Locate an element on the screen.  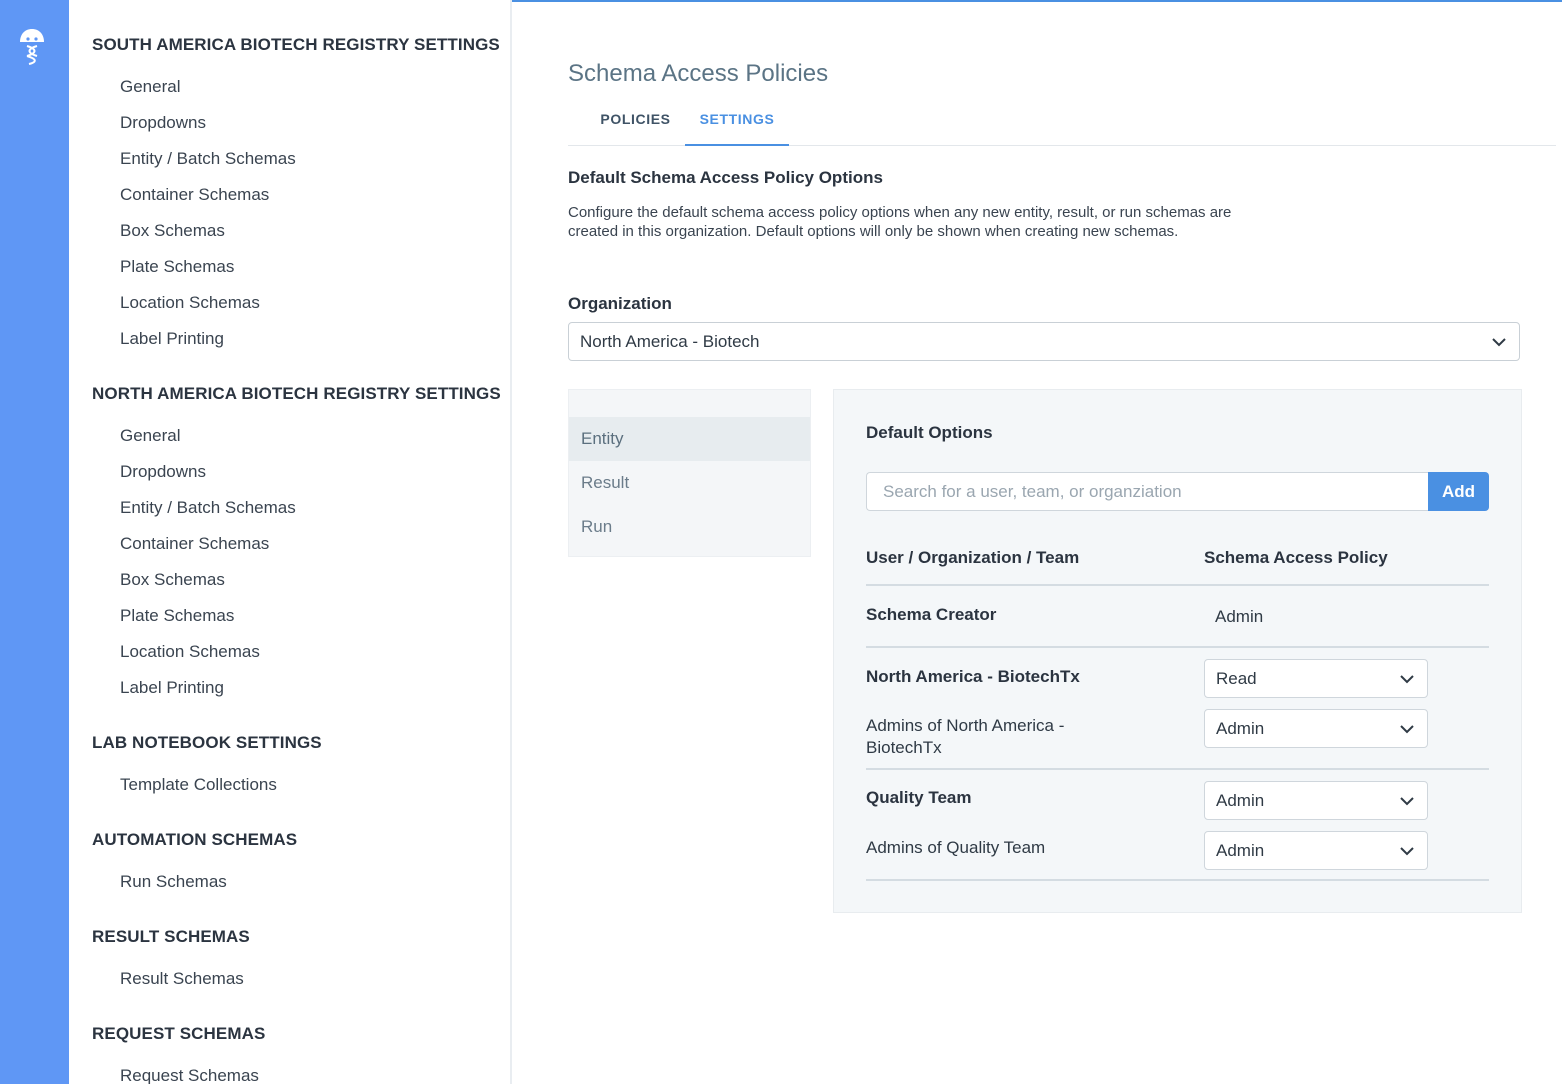
schema-type-entity: Entity is located at coordinates (689, 439).